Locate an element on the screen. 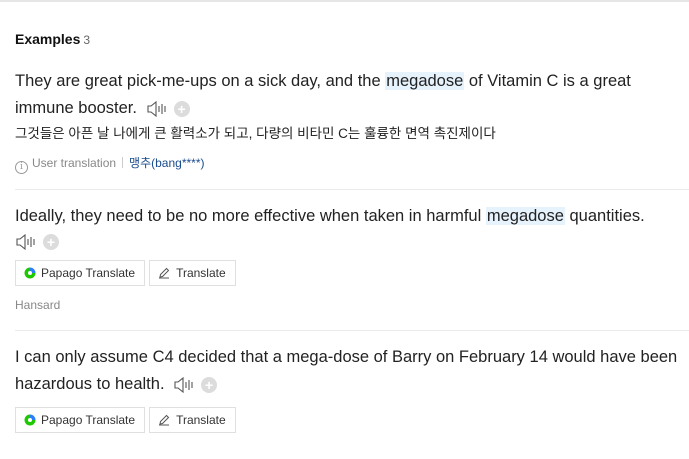  translation-source: i User translation 맹추(bang****) is located at coordinates (352, 165).